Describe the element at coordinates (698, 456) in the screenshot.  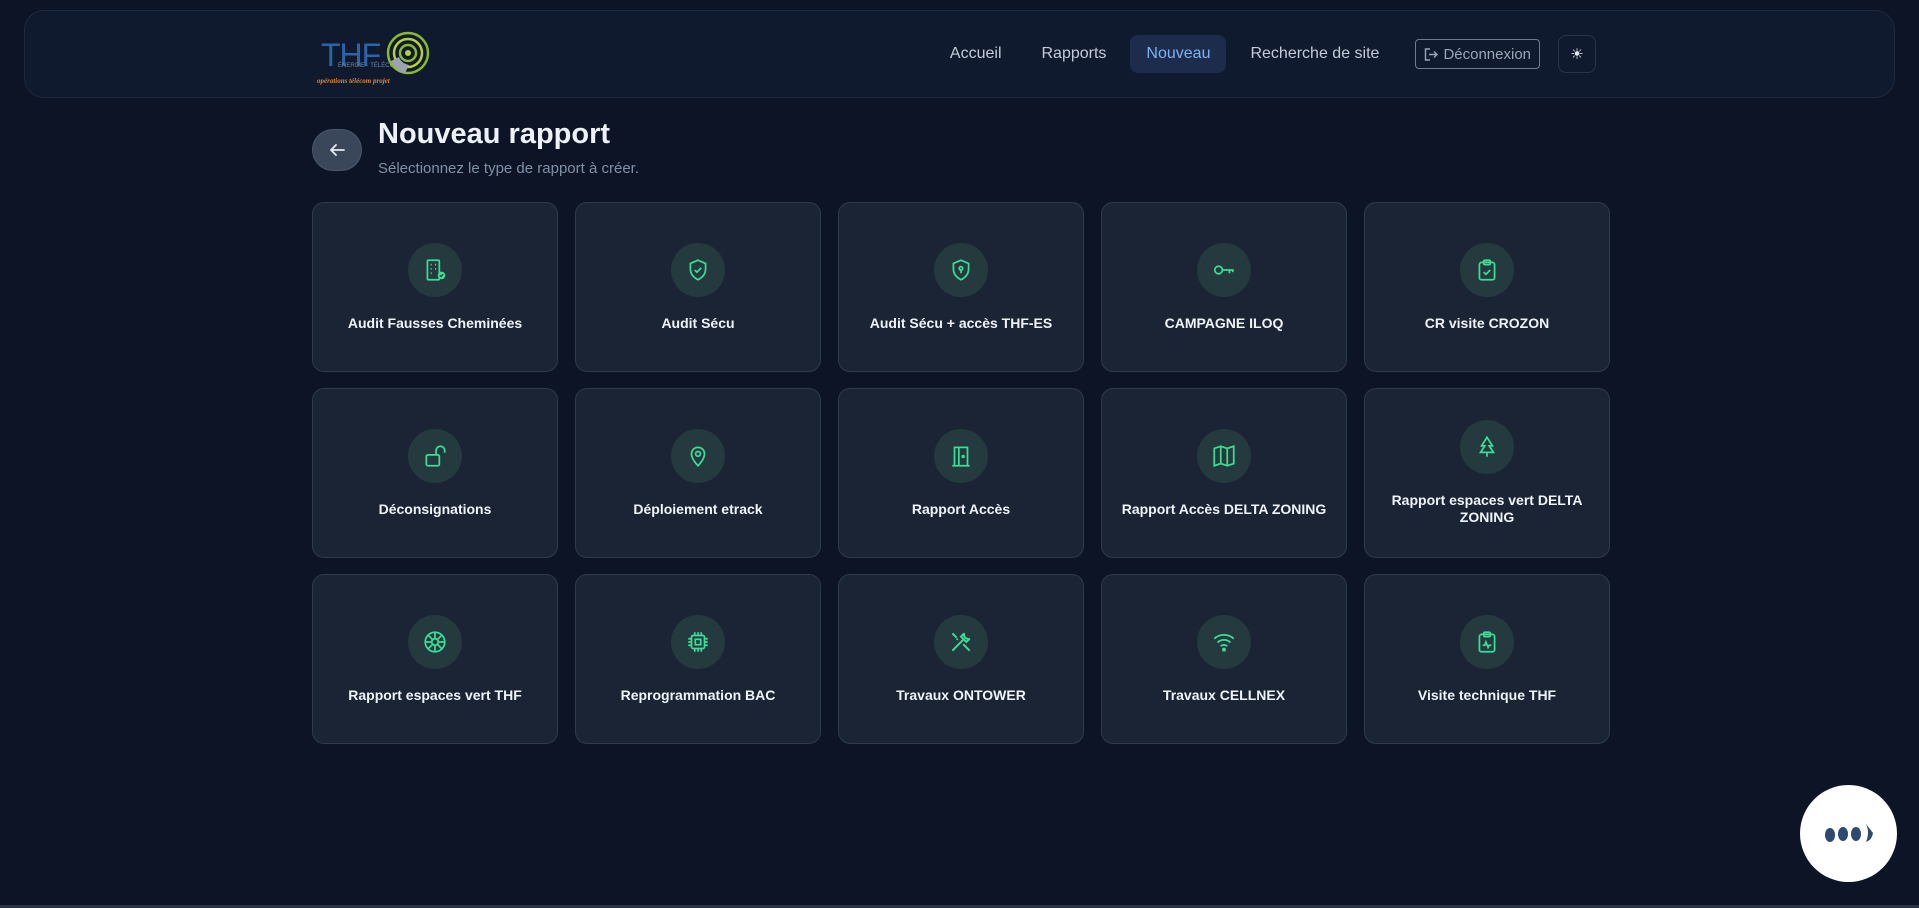
I see `map-pin-icon` at that location.